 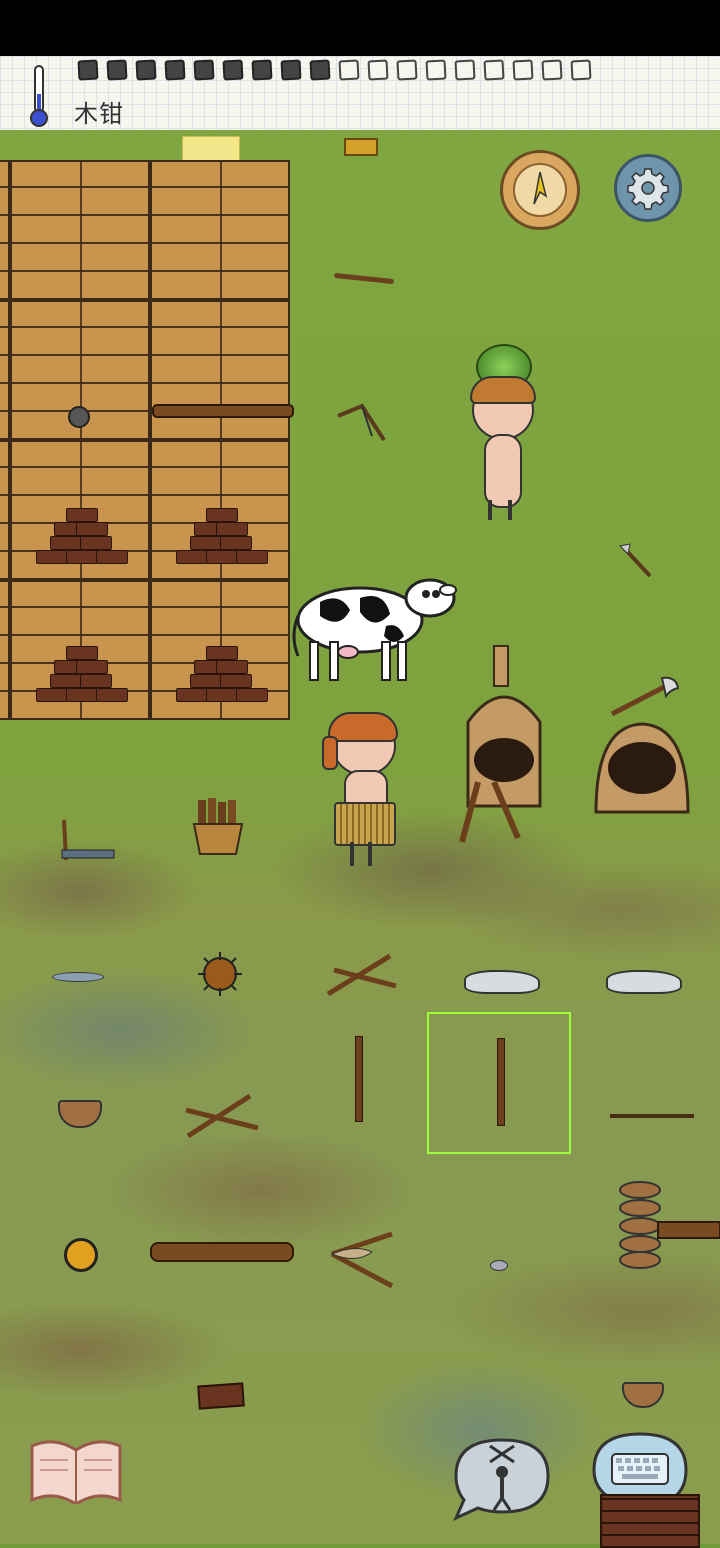 What do you see at coordinates (499, 1265) in the screenshot?
I see `small-stone` at bounding box center [499, 1265].